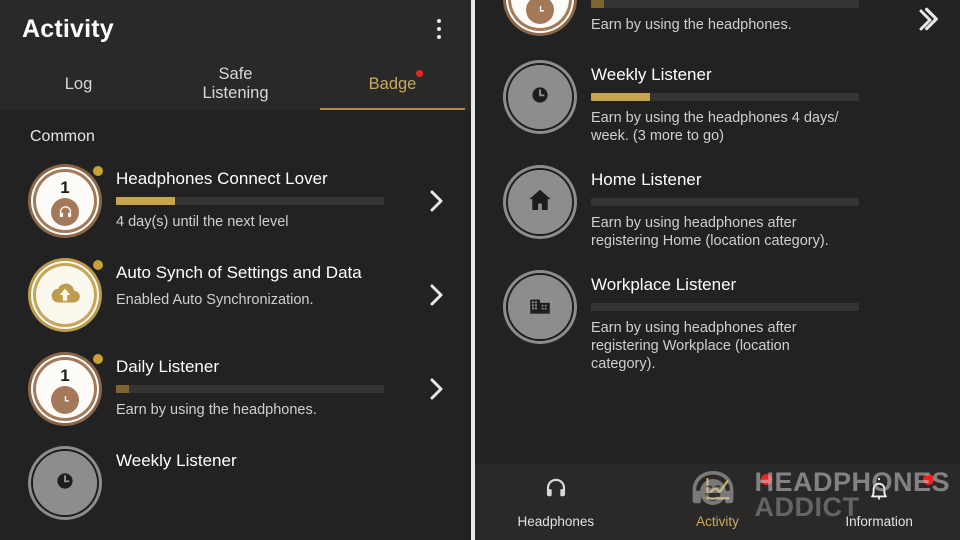 This screenshot has height=540, width=960. What do you see at coordinates (767, 479) in the screenshot?
I see `nav-activity-notification-dot` at bounding box center [767, 479].